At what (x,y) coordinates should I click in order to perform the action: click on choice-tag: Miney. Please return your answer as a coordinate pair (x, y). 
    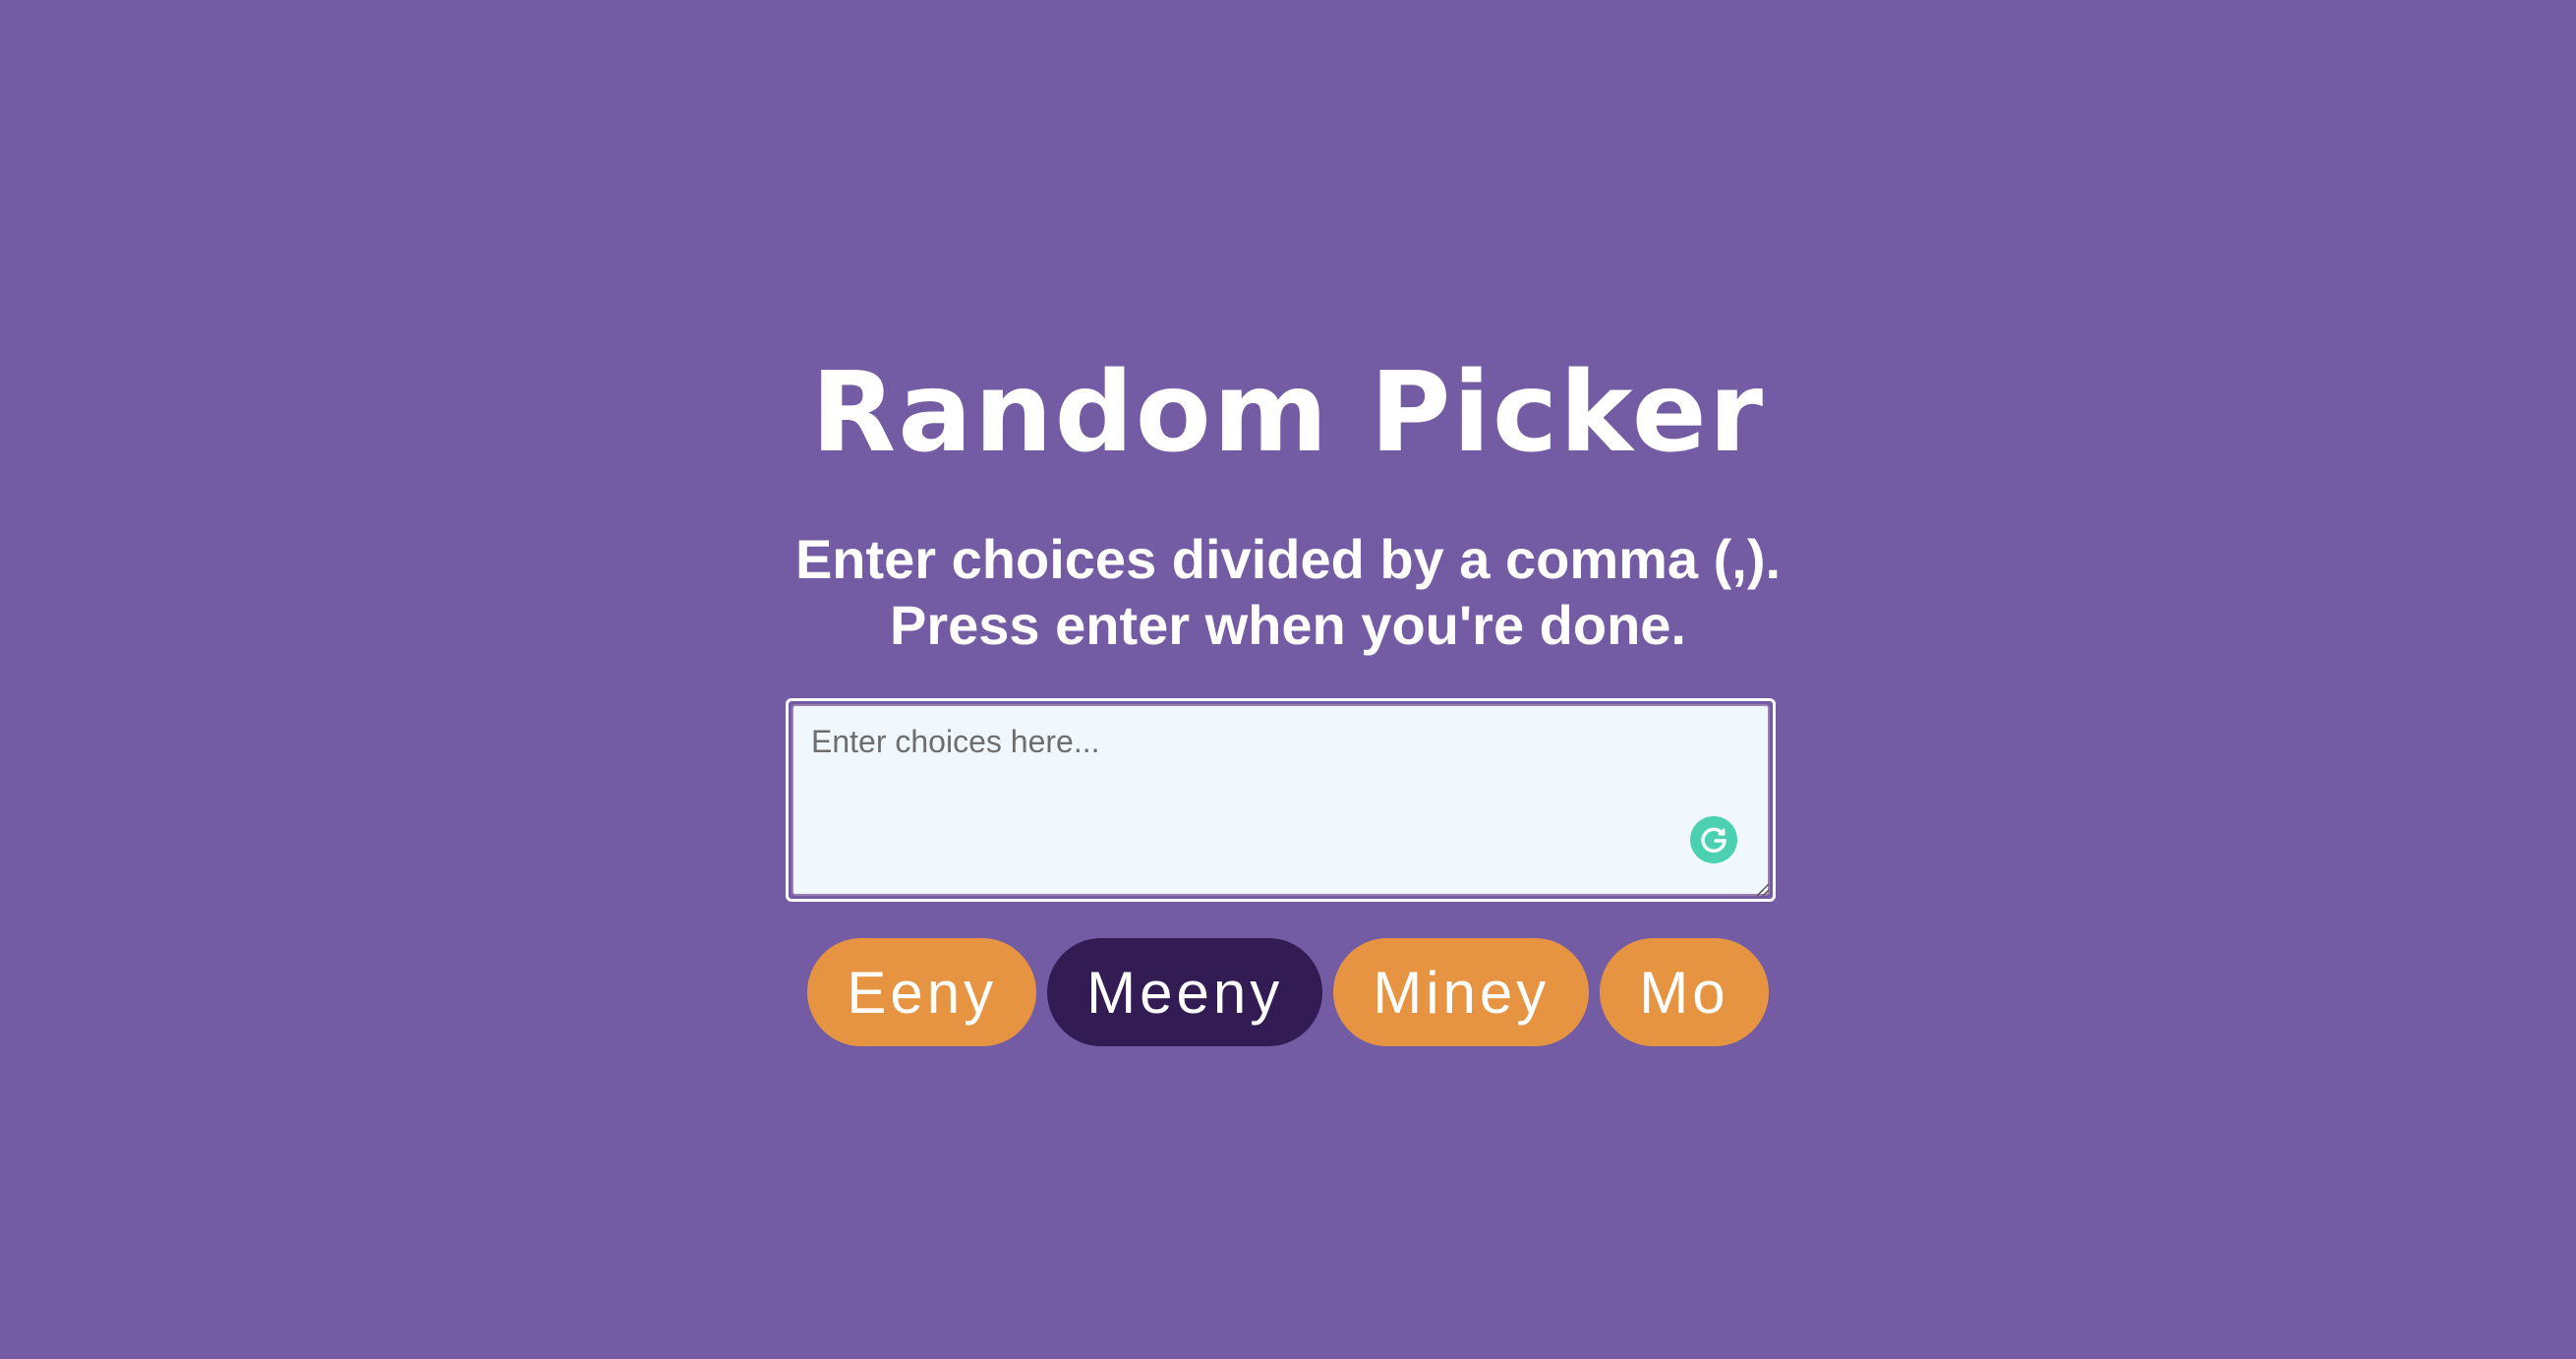
    Looking at the image, I should click on (1461, 992).